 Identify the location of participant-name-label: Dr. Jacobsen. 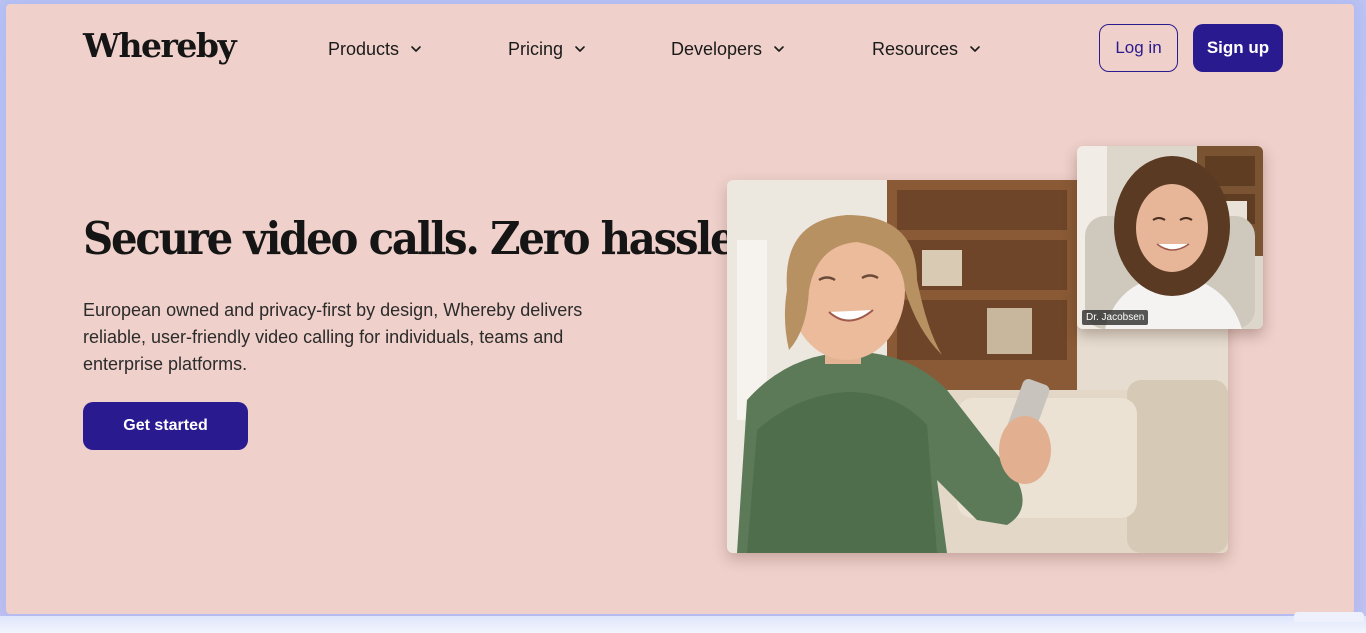
(1115, 317).